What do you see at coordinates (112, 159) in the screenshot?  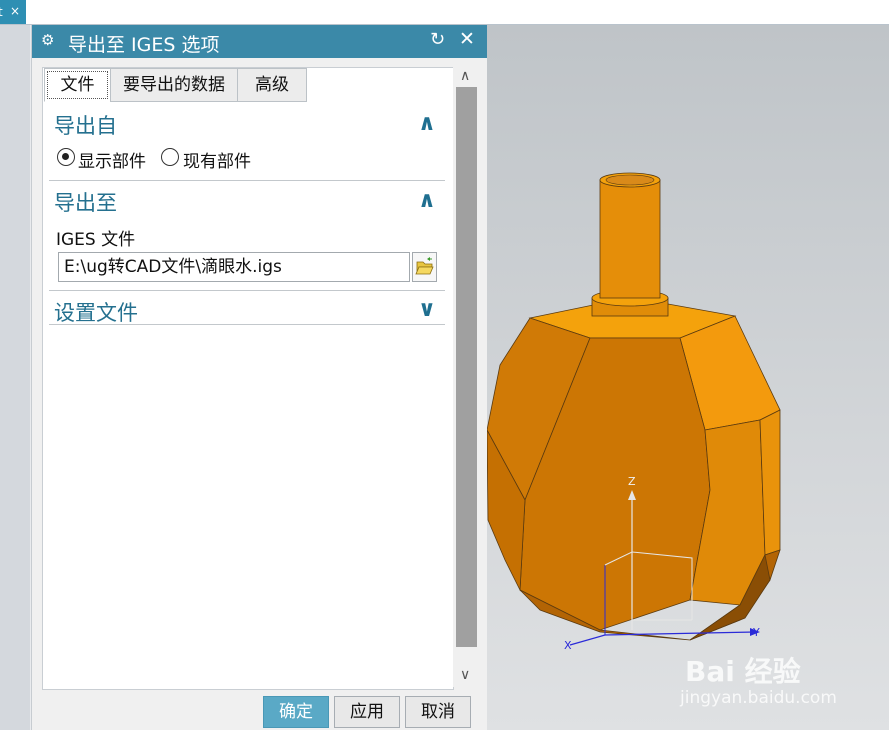 I see `radio-display-part-label: 显示部件` at bounding box center [112, 159].